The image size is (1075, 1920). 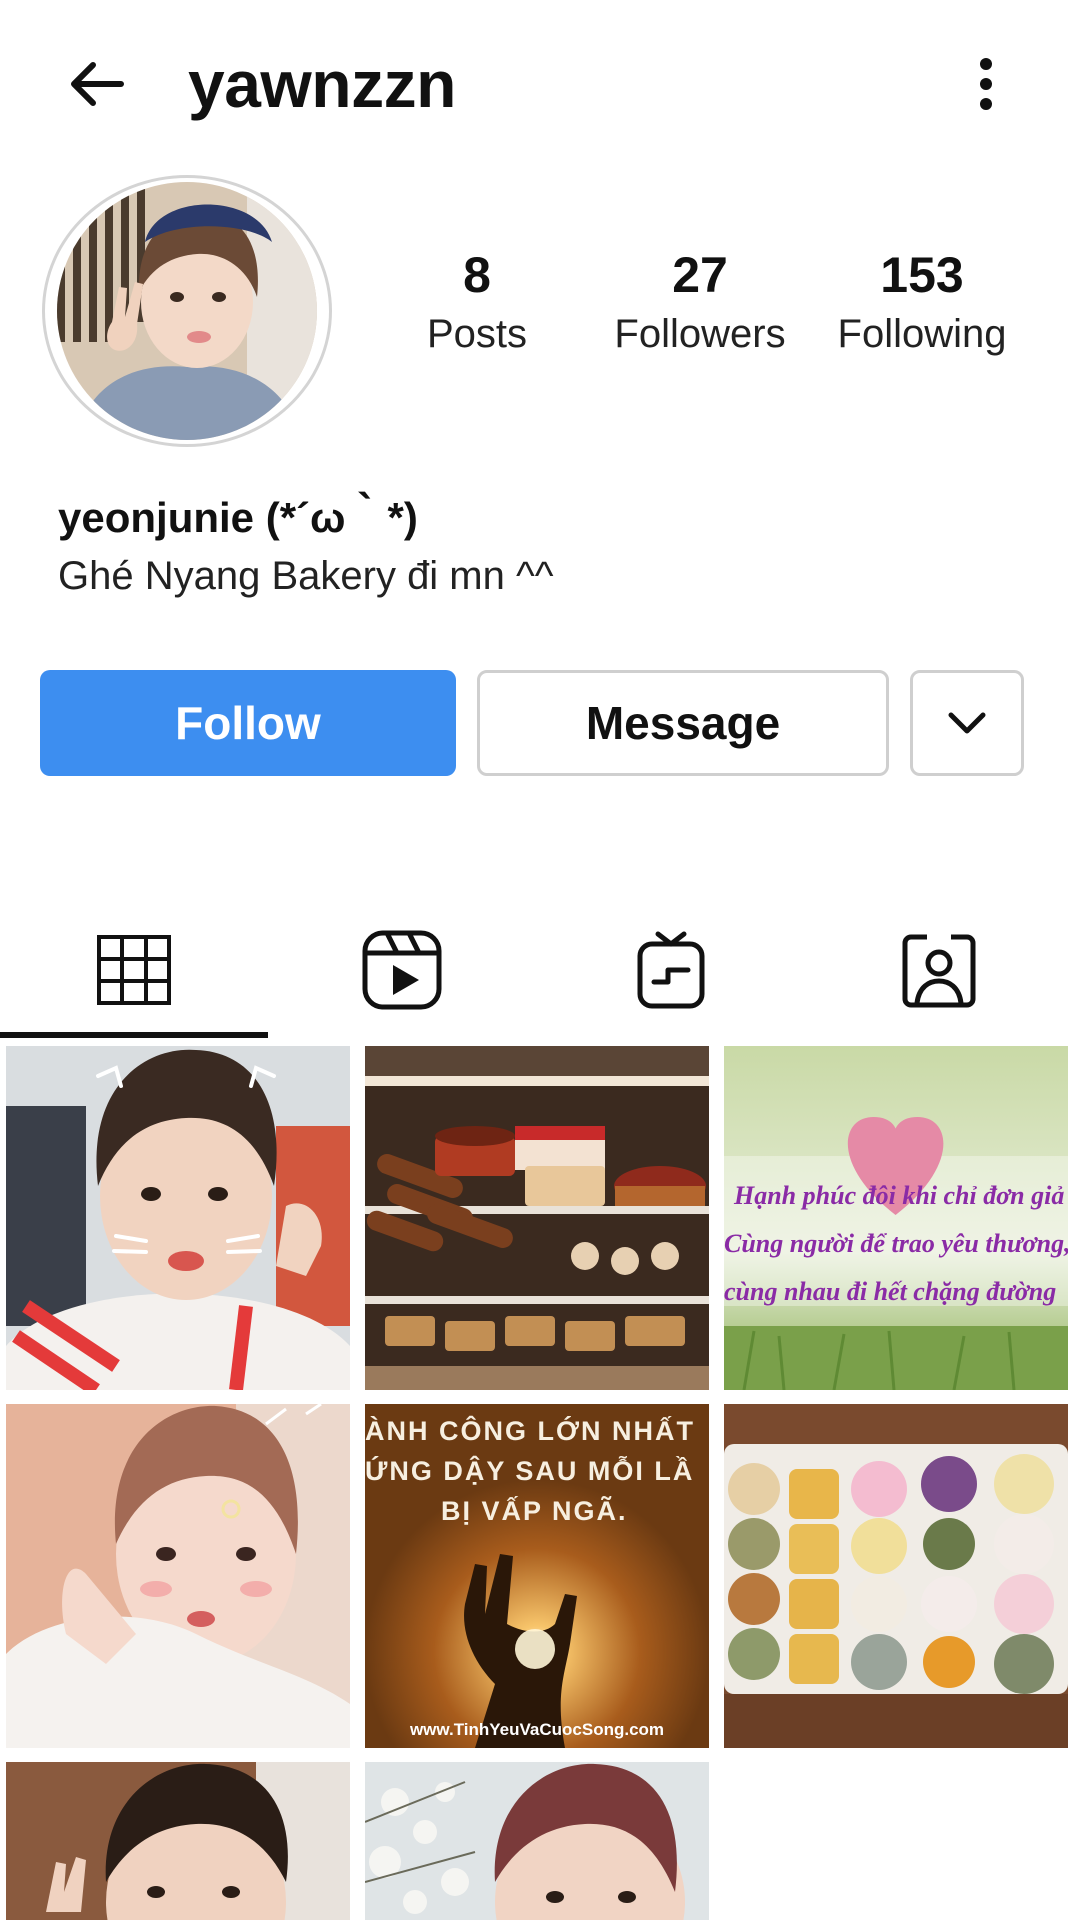 I want to click on posts-count: 8, so click(x=477, y=275).